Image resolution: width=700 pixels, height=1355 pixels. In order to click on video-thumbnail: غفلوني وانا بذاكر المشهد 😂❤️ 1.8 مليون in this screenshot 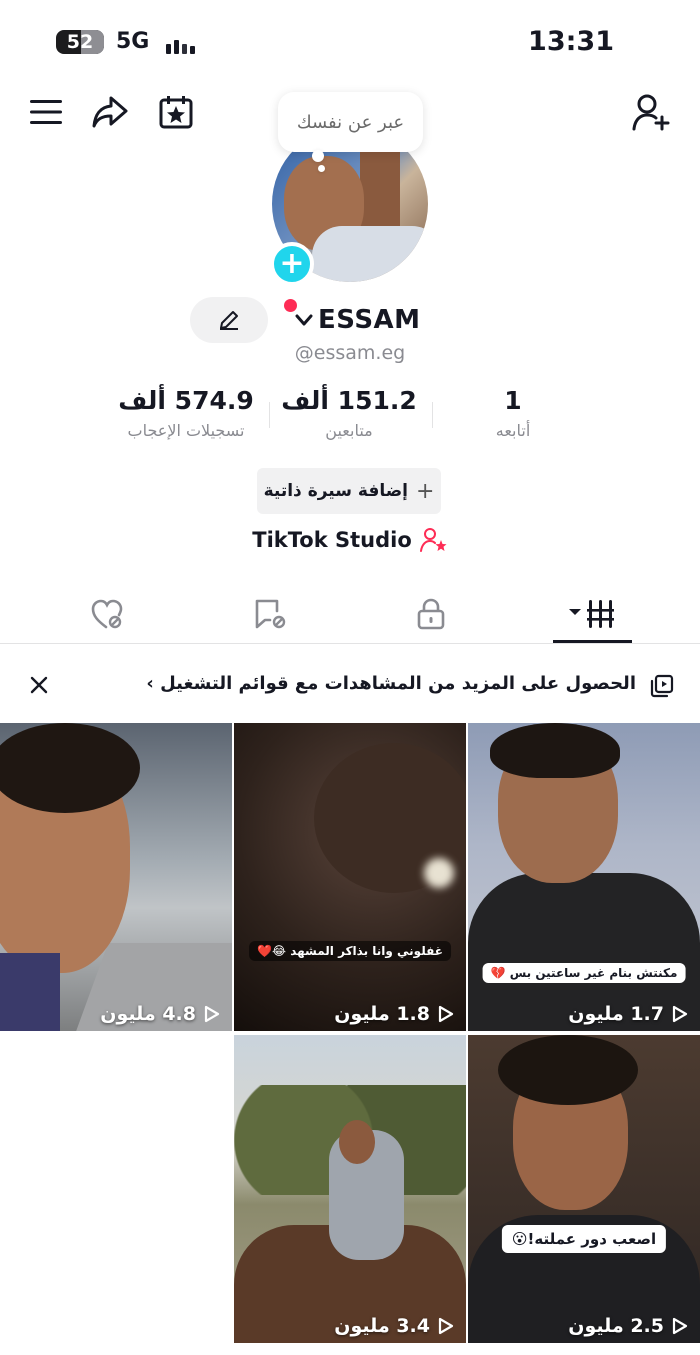, I will do `click(350, 877)`.